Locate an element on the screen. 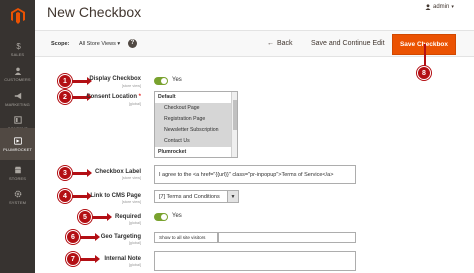  sidebar-item-label: Sales is located at coordinates (17, 54).